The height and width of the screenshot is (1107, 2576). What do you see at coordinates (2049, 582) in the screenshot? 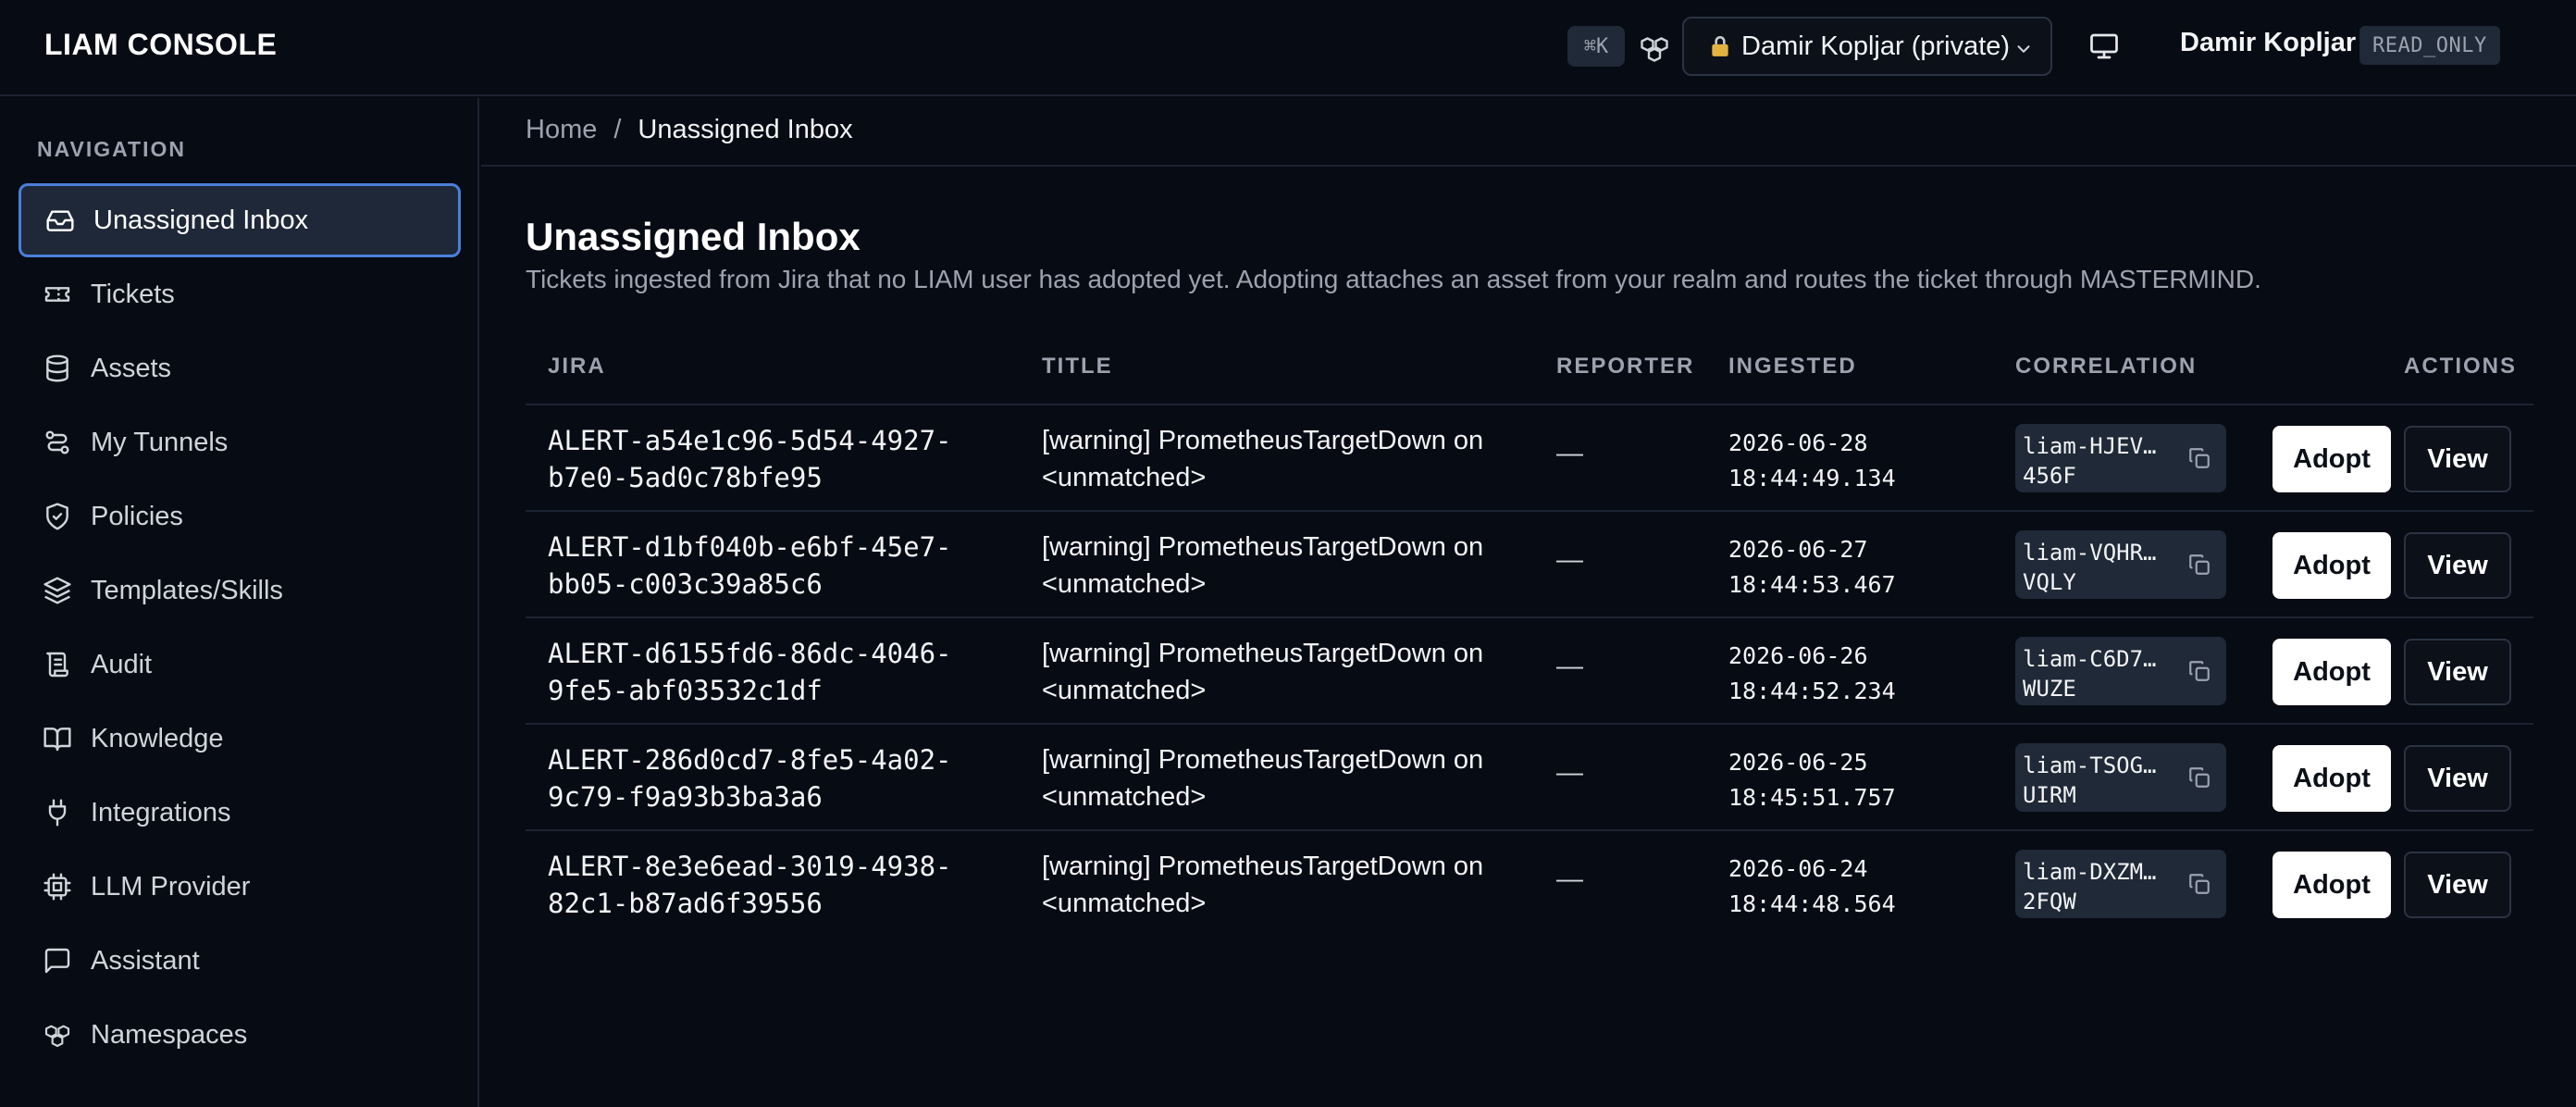
I see `correlation-id-line: VQLY` at bounding box center [2049, 582].